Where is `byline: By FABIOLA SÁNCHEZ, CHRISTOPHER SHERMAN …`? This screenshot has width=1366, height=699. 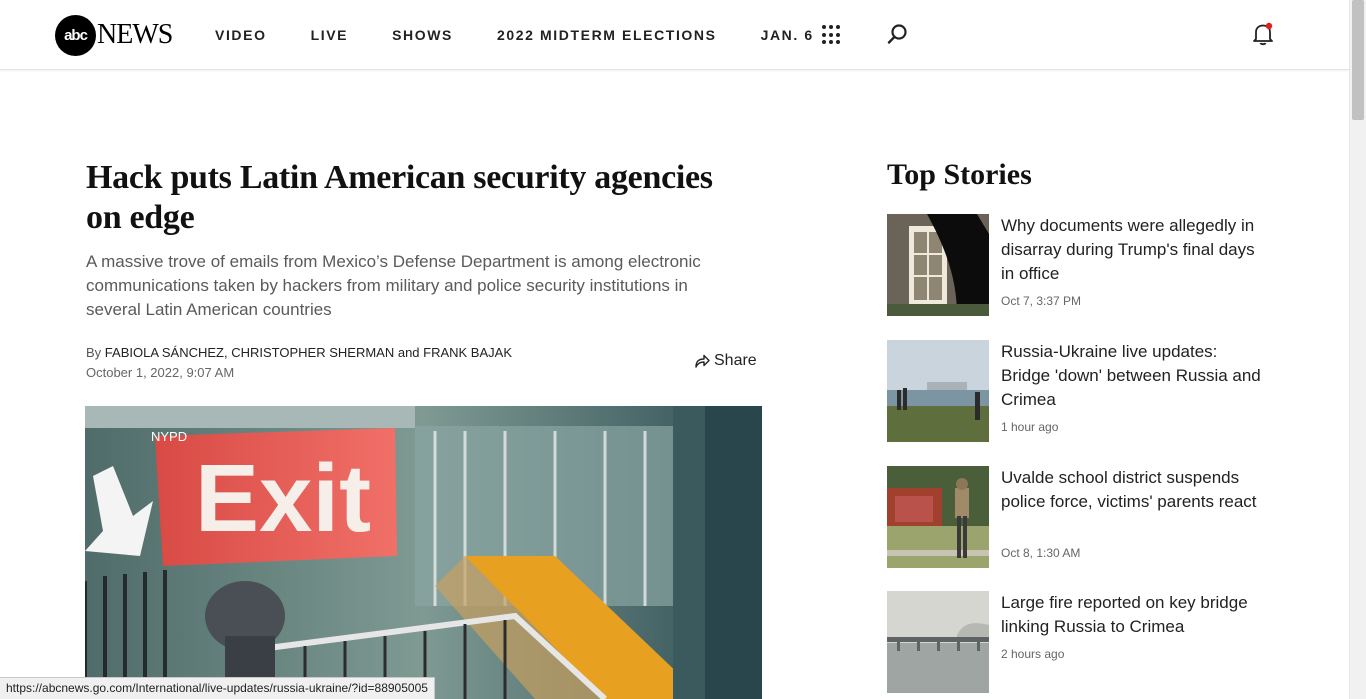
byline: By FABIOLA SÁNCHEZ, CHRISTOPHER SHERMAN … is located at coordinates (299, 352).